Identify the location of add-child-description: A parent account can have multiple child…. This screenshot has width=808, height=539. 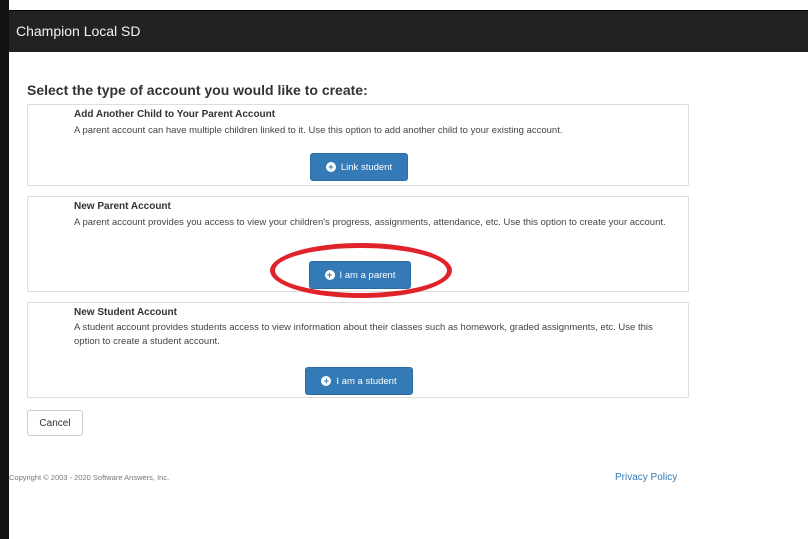
(318, 130).